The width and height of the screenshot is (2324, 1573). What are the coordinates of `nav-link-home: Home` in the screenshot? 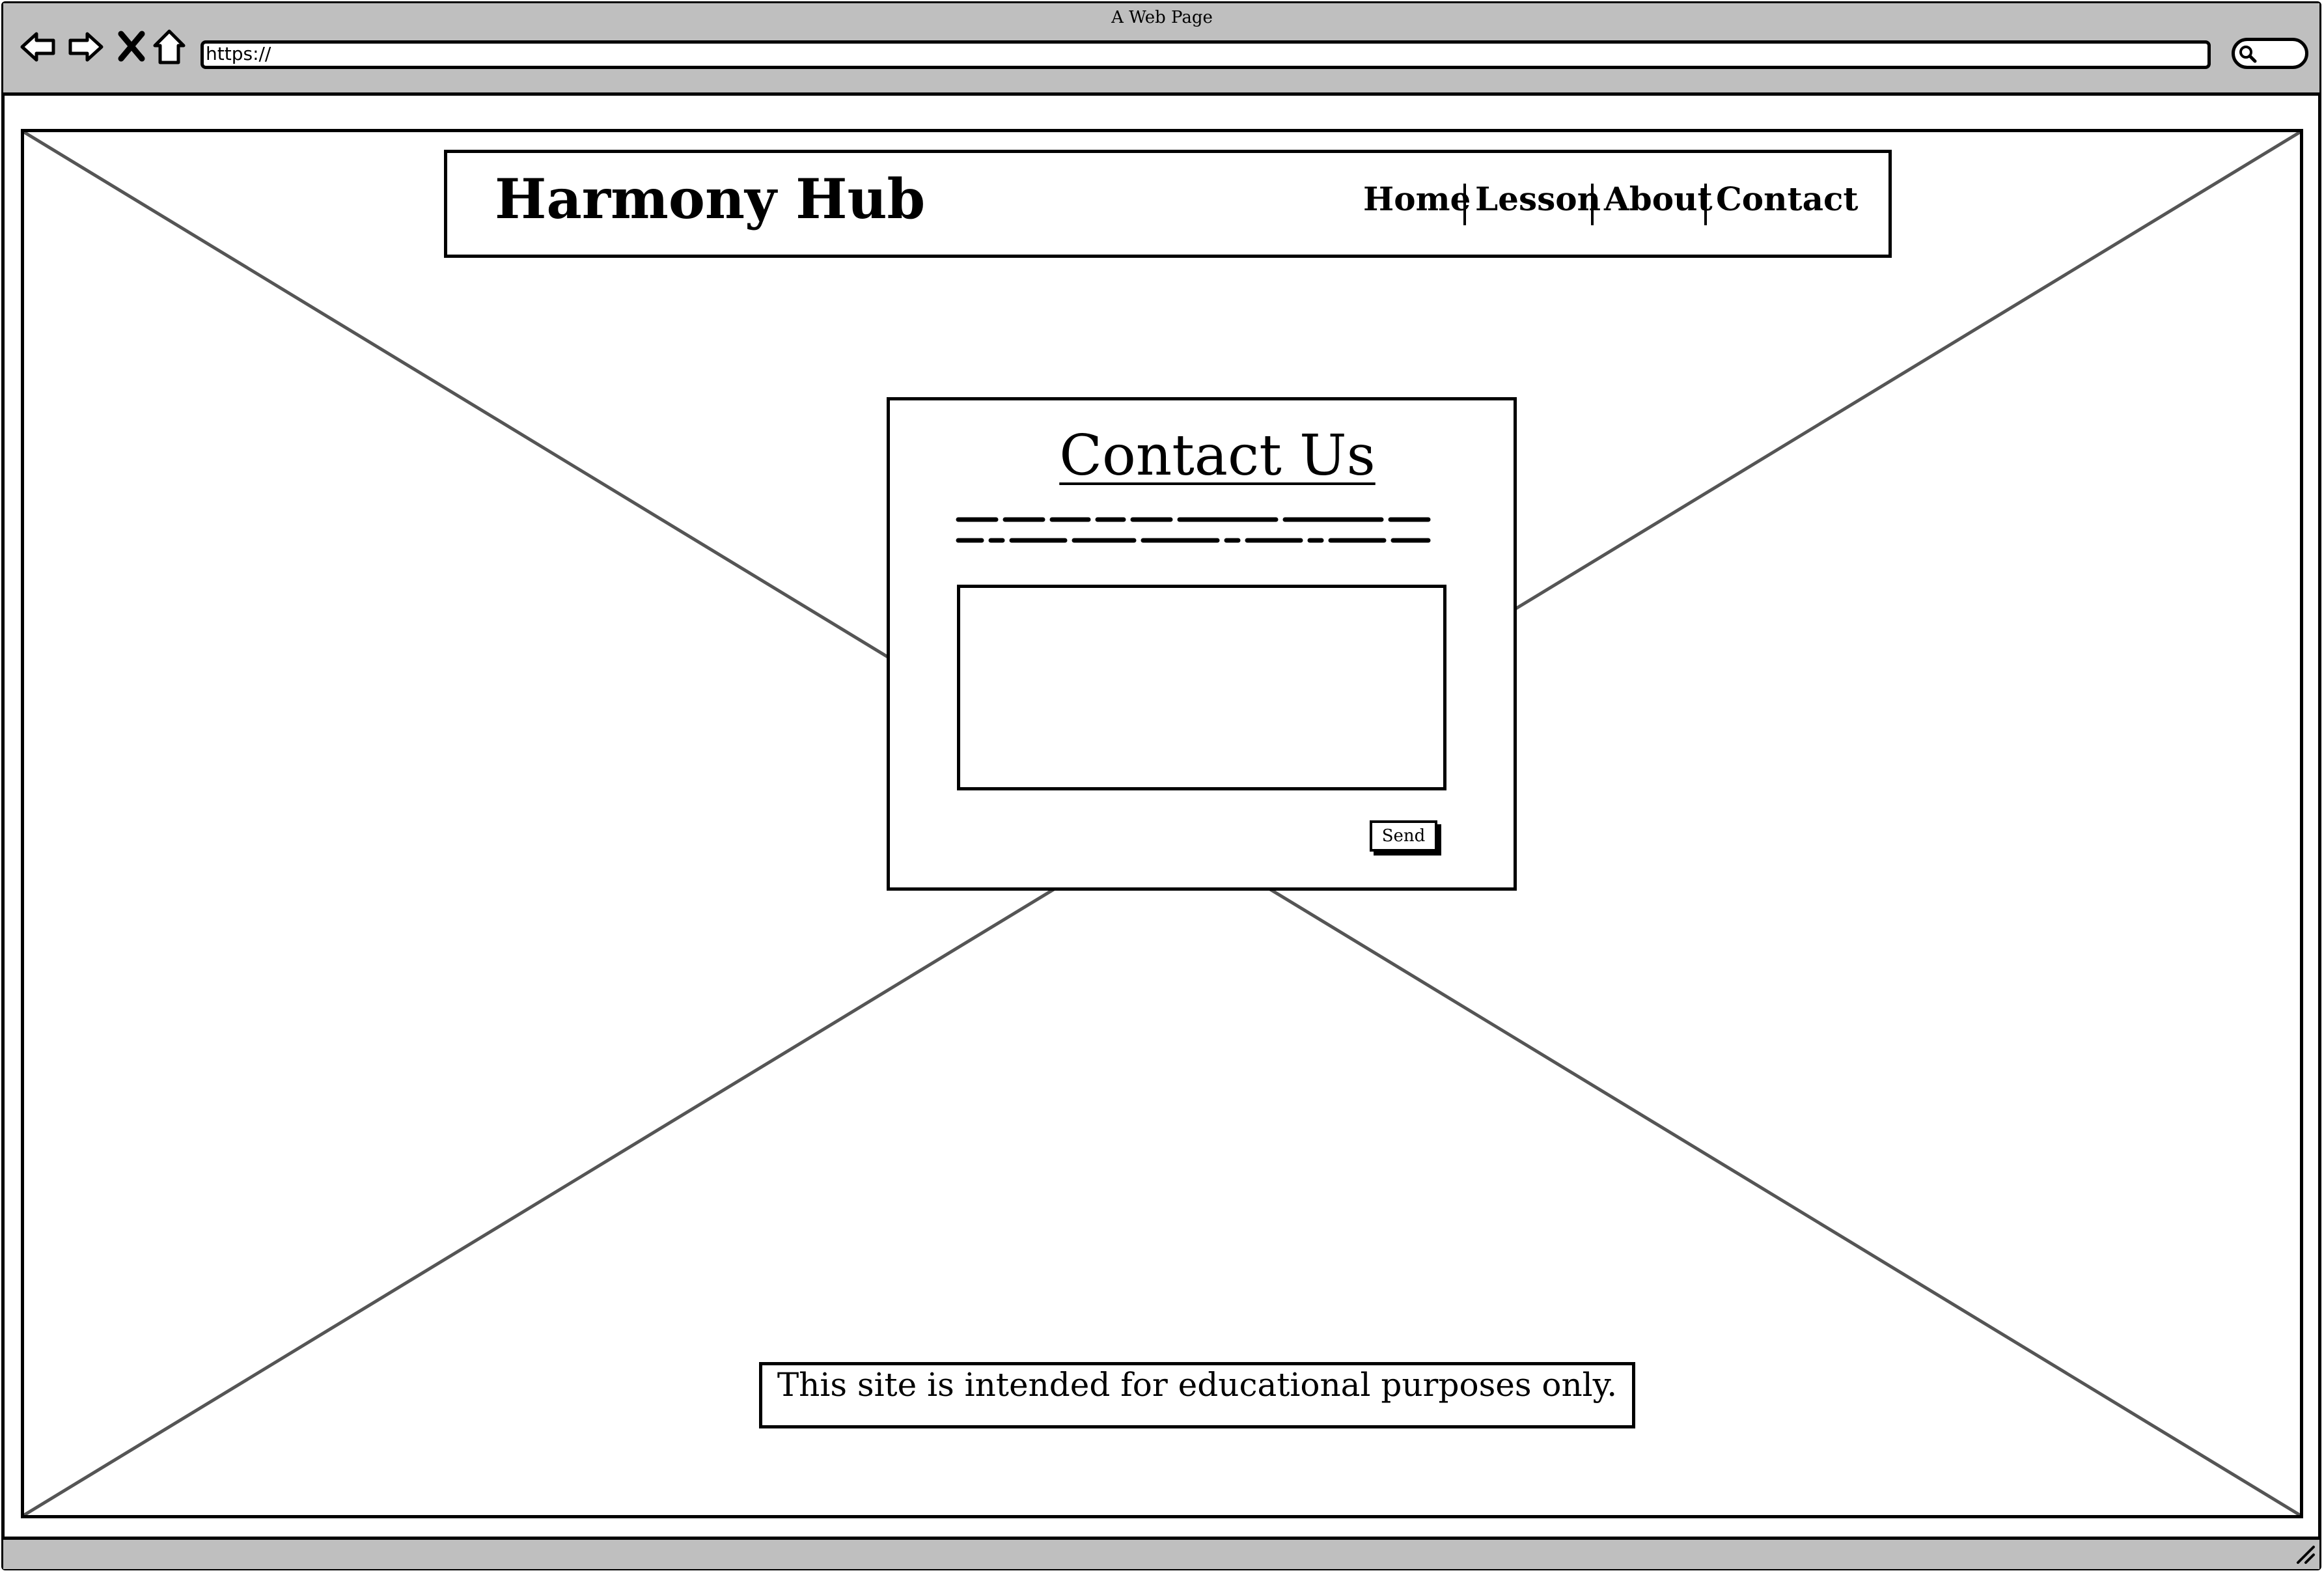 It's located at (1417, 199).